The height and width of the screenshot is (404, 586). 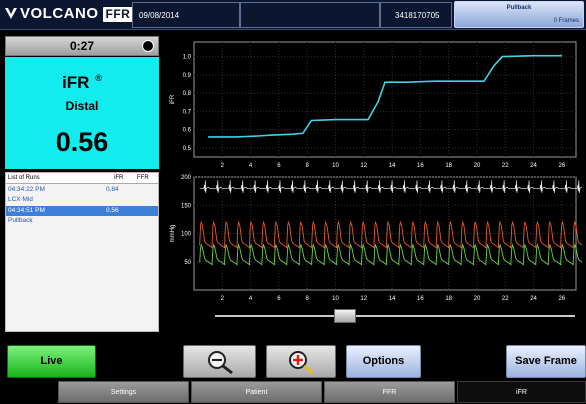 I want to click on location-label: Distal, so click(x=82, y=106).